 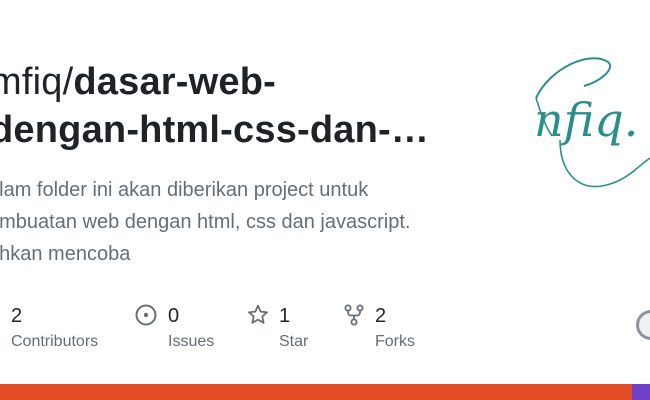 What do you see at coordinates (586, 120) in the screenshot?
I see `svg-text: nfiq.` at bounding box center [586, 120].